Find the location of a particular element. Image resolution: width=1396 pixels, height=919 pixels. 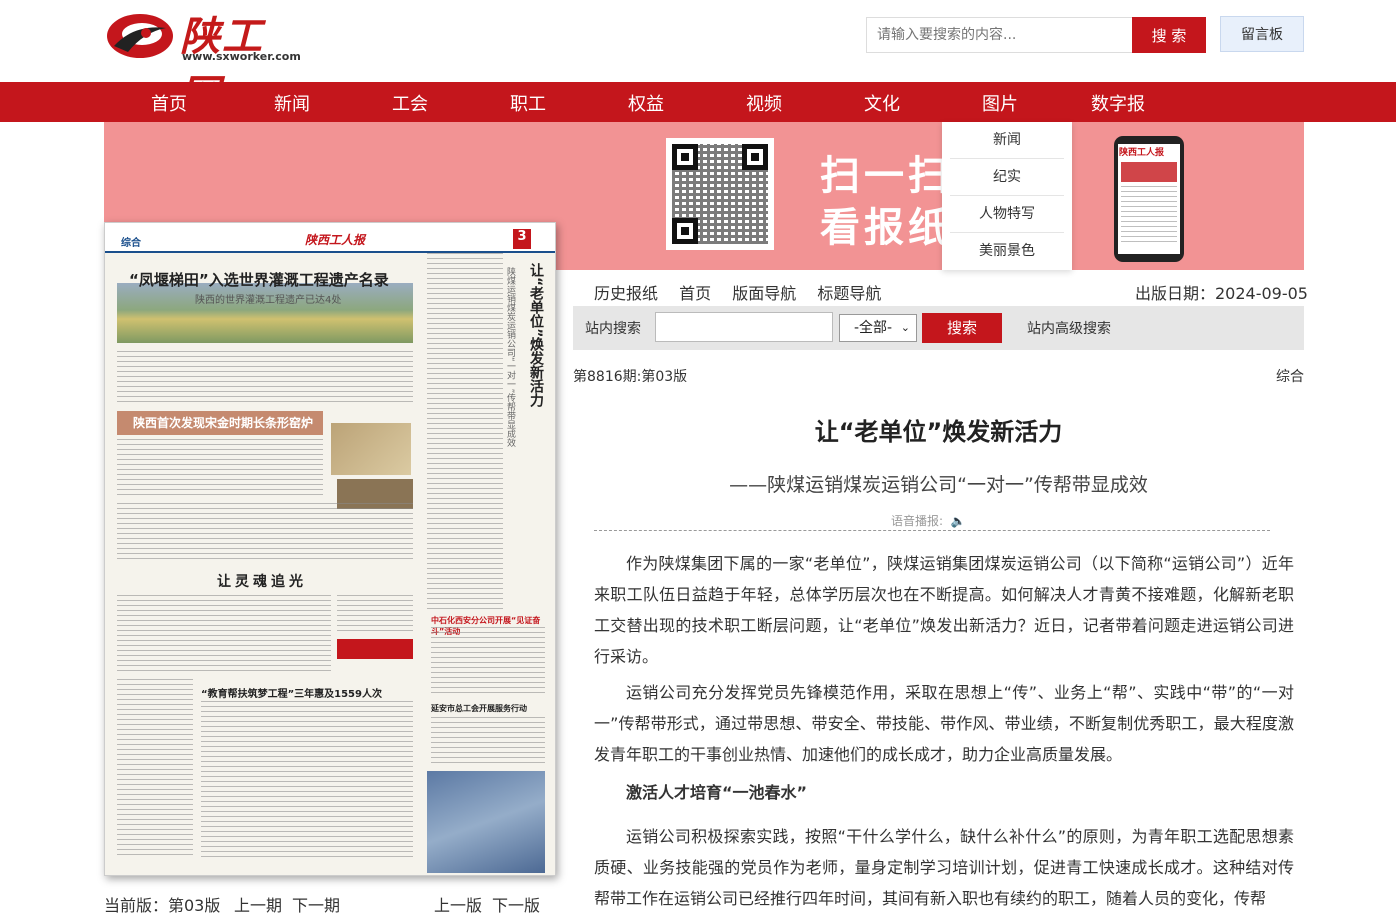

publish-date: 出版日期：2024-09-05 is located at coordinates (1221, 293).